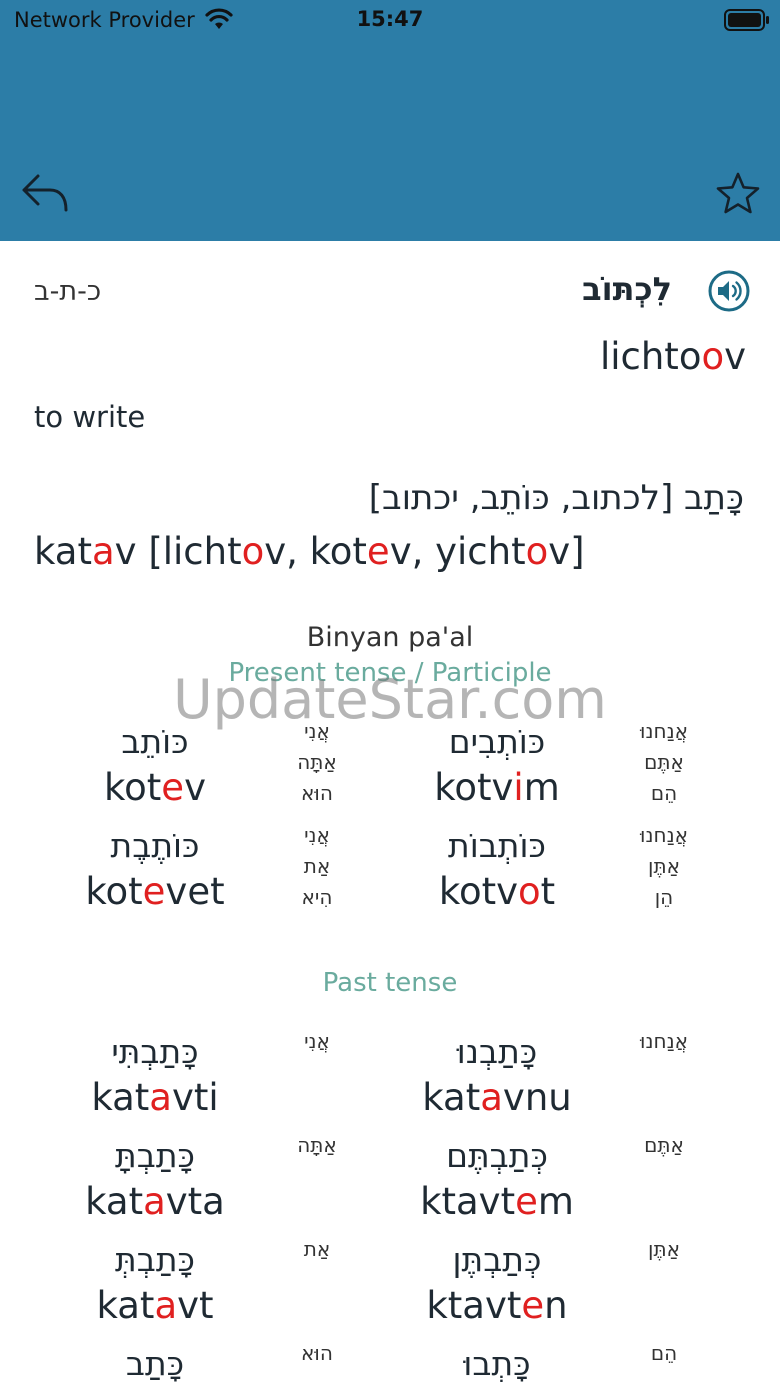 The height and width of the screenshot is (1387, 780). I want to click on pronoun: הֵם, so click(664, 793).